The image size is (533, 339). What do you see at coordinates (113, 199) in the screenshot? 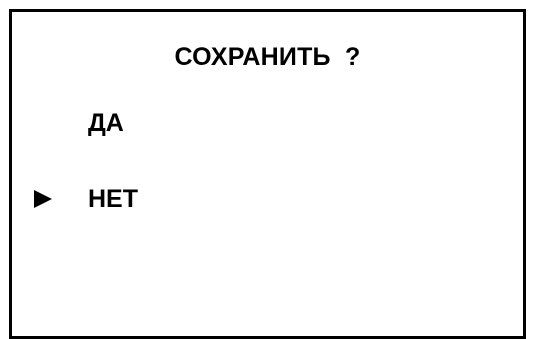
I see `option-no-label: НЕТ` at bounding box center [113, 199].